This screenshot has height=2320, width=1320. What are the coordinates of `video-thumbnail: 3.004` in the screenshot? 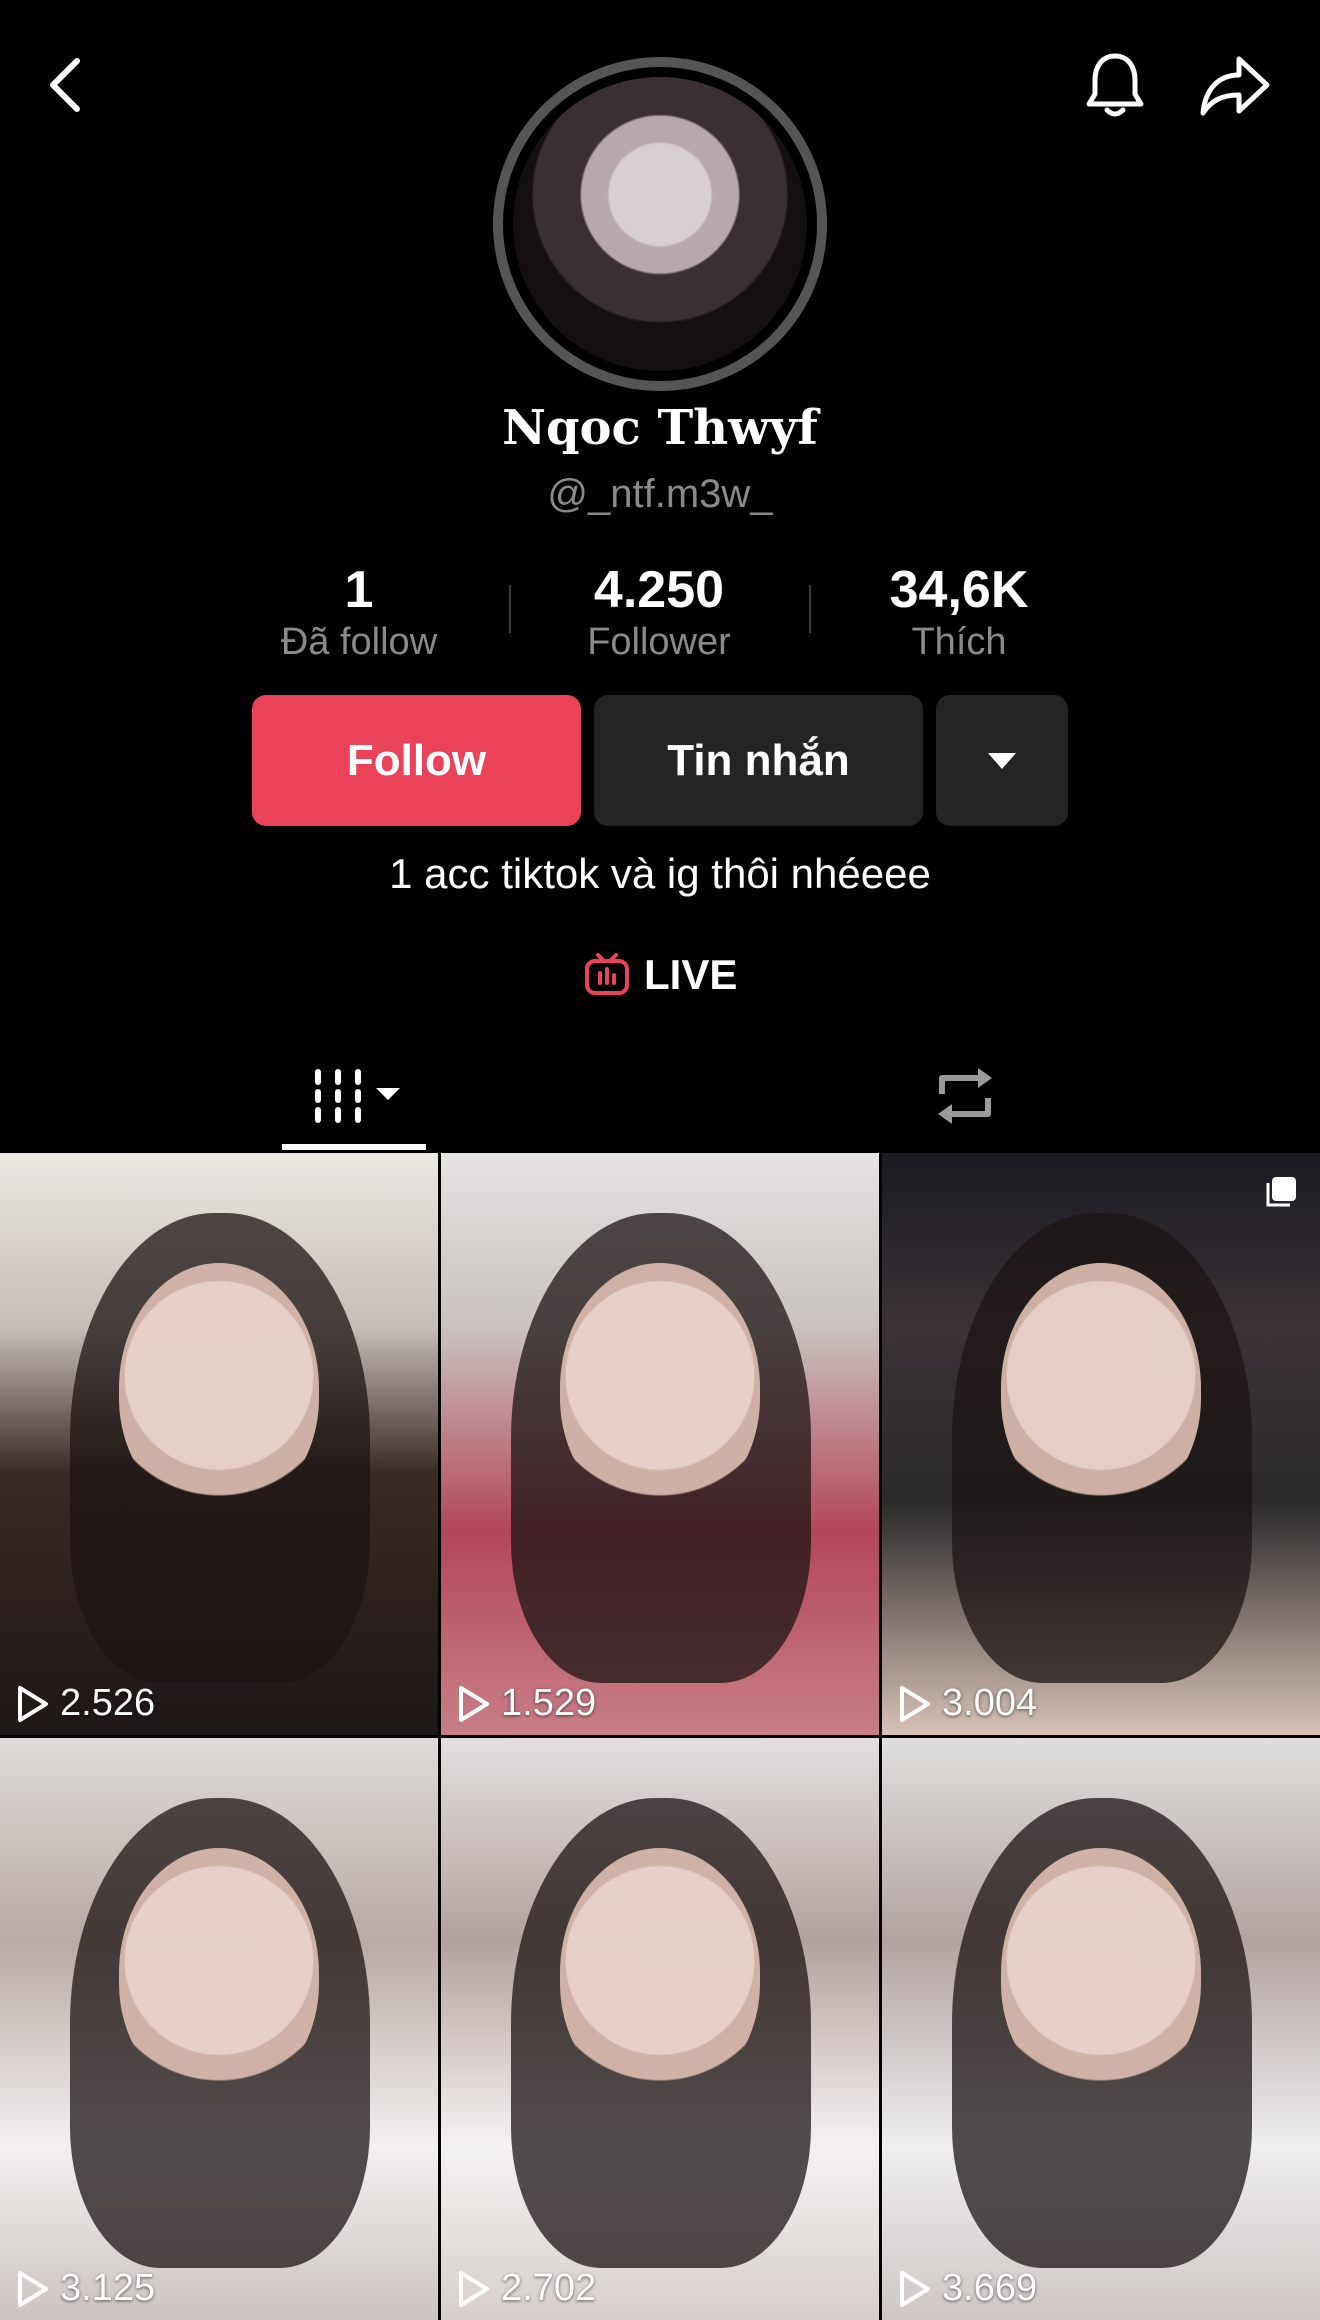 It's located at (1101, 1444).